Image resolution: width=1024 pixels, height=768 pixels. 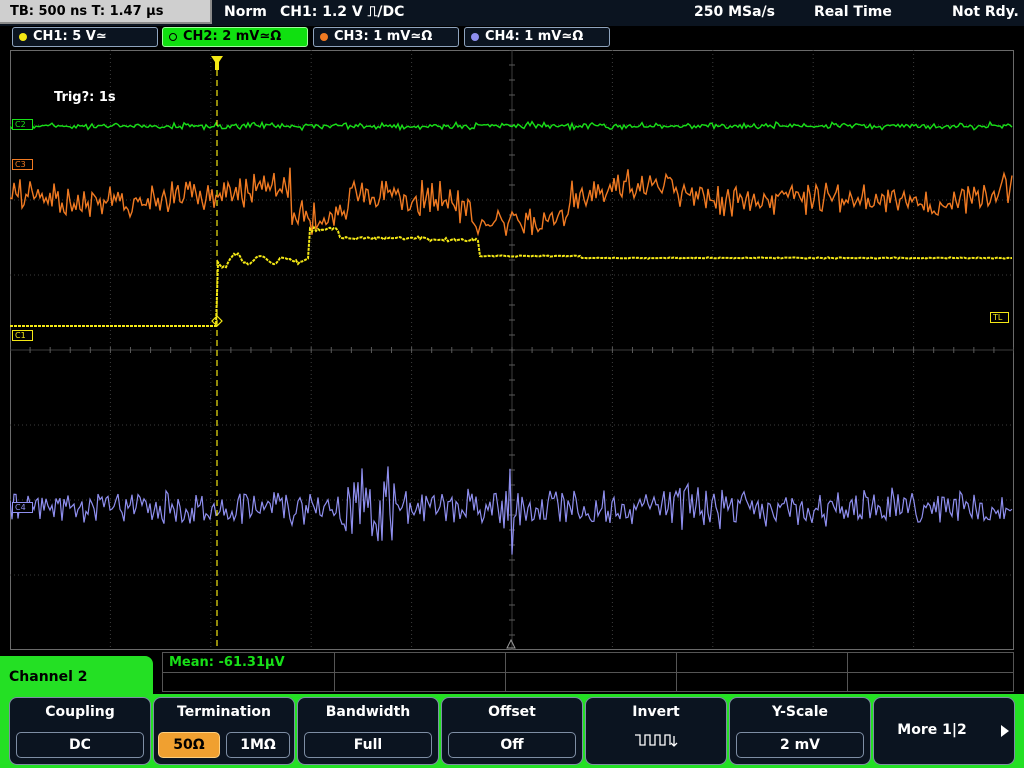 I want to click on offset-value: Off, so click(x=512, y=745).